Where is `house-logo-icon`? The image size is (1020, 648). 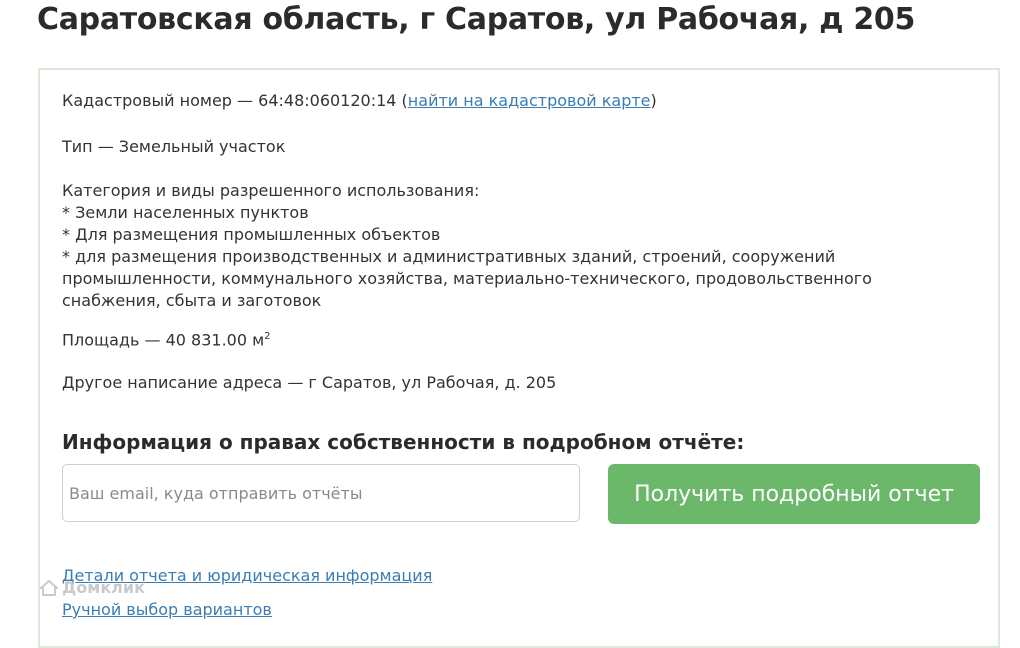 house-logo-icon is located at coordinates (49, 587).